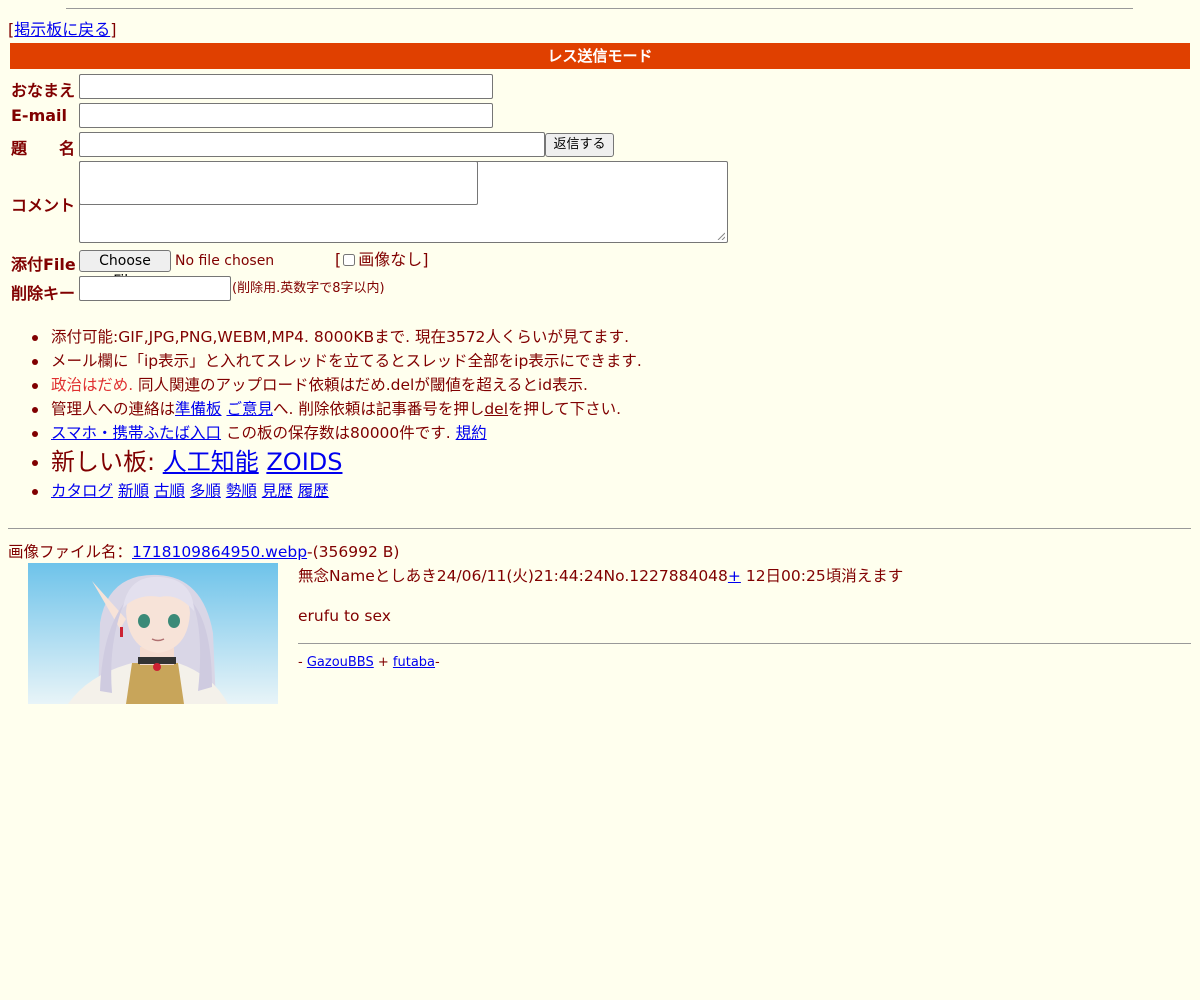 The image size is (1200, 1000). I want to click on delete-key-input, so click(155, 288).